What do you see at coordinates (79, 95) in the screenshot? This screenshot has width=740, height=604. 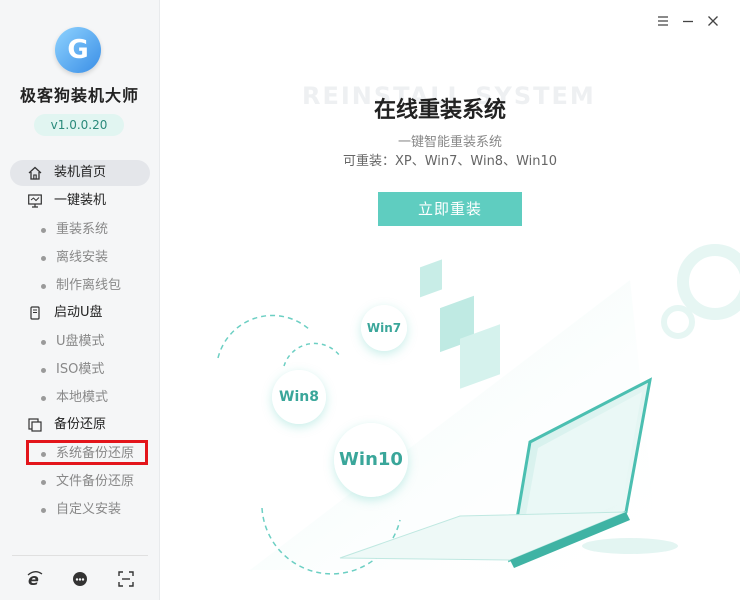 I see `app-title: 极客狗装机大师` at bounding box center [79, 95].